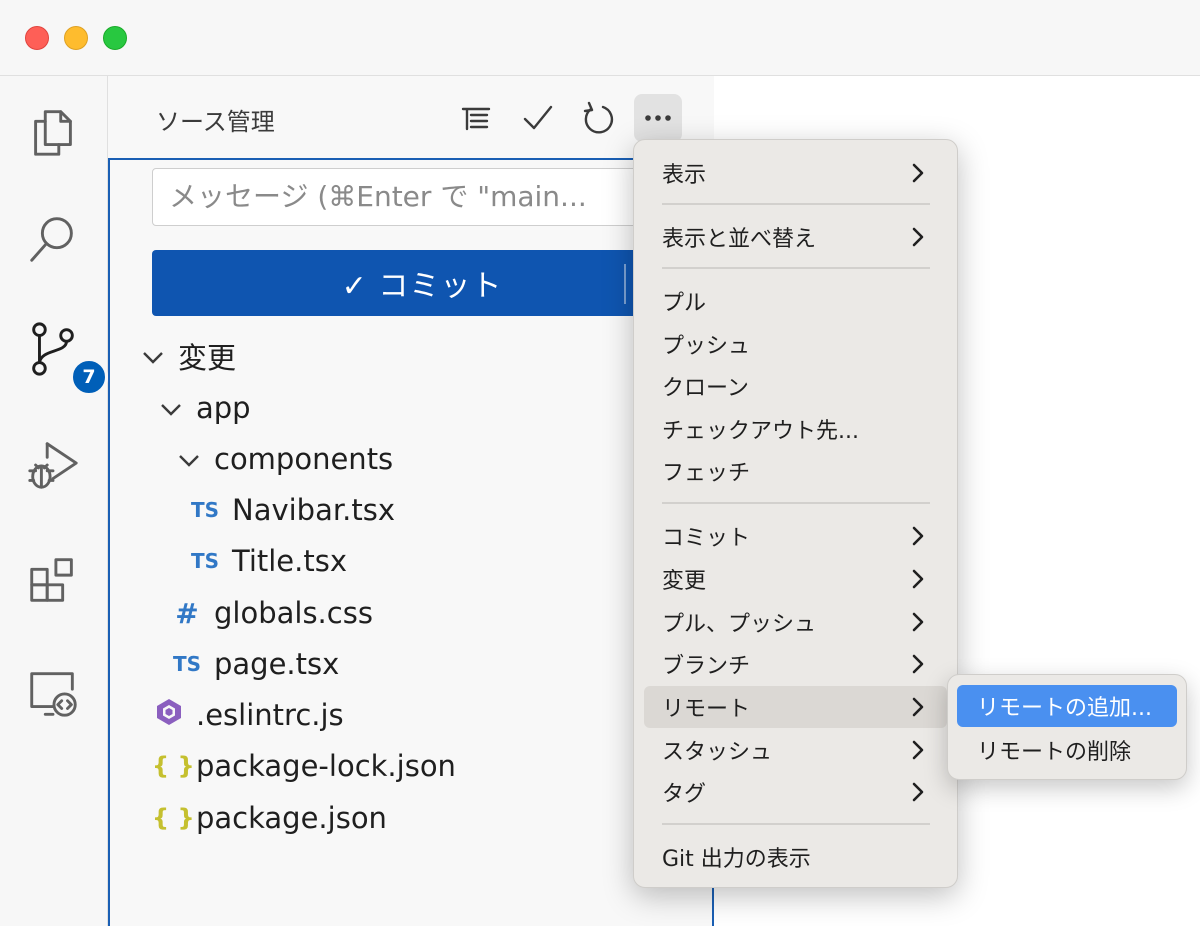 The height and width of the screenshot is (926, 1200). I want to click on menu-item-remote: リモート, so click(795, 707).